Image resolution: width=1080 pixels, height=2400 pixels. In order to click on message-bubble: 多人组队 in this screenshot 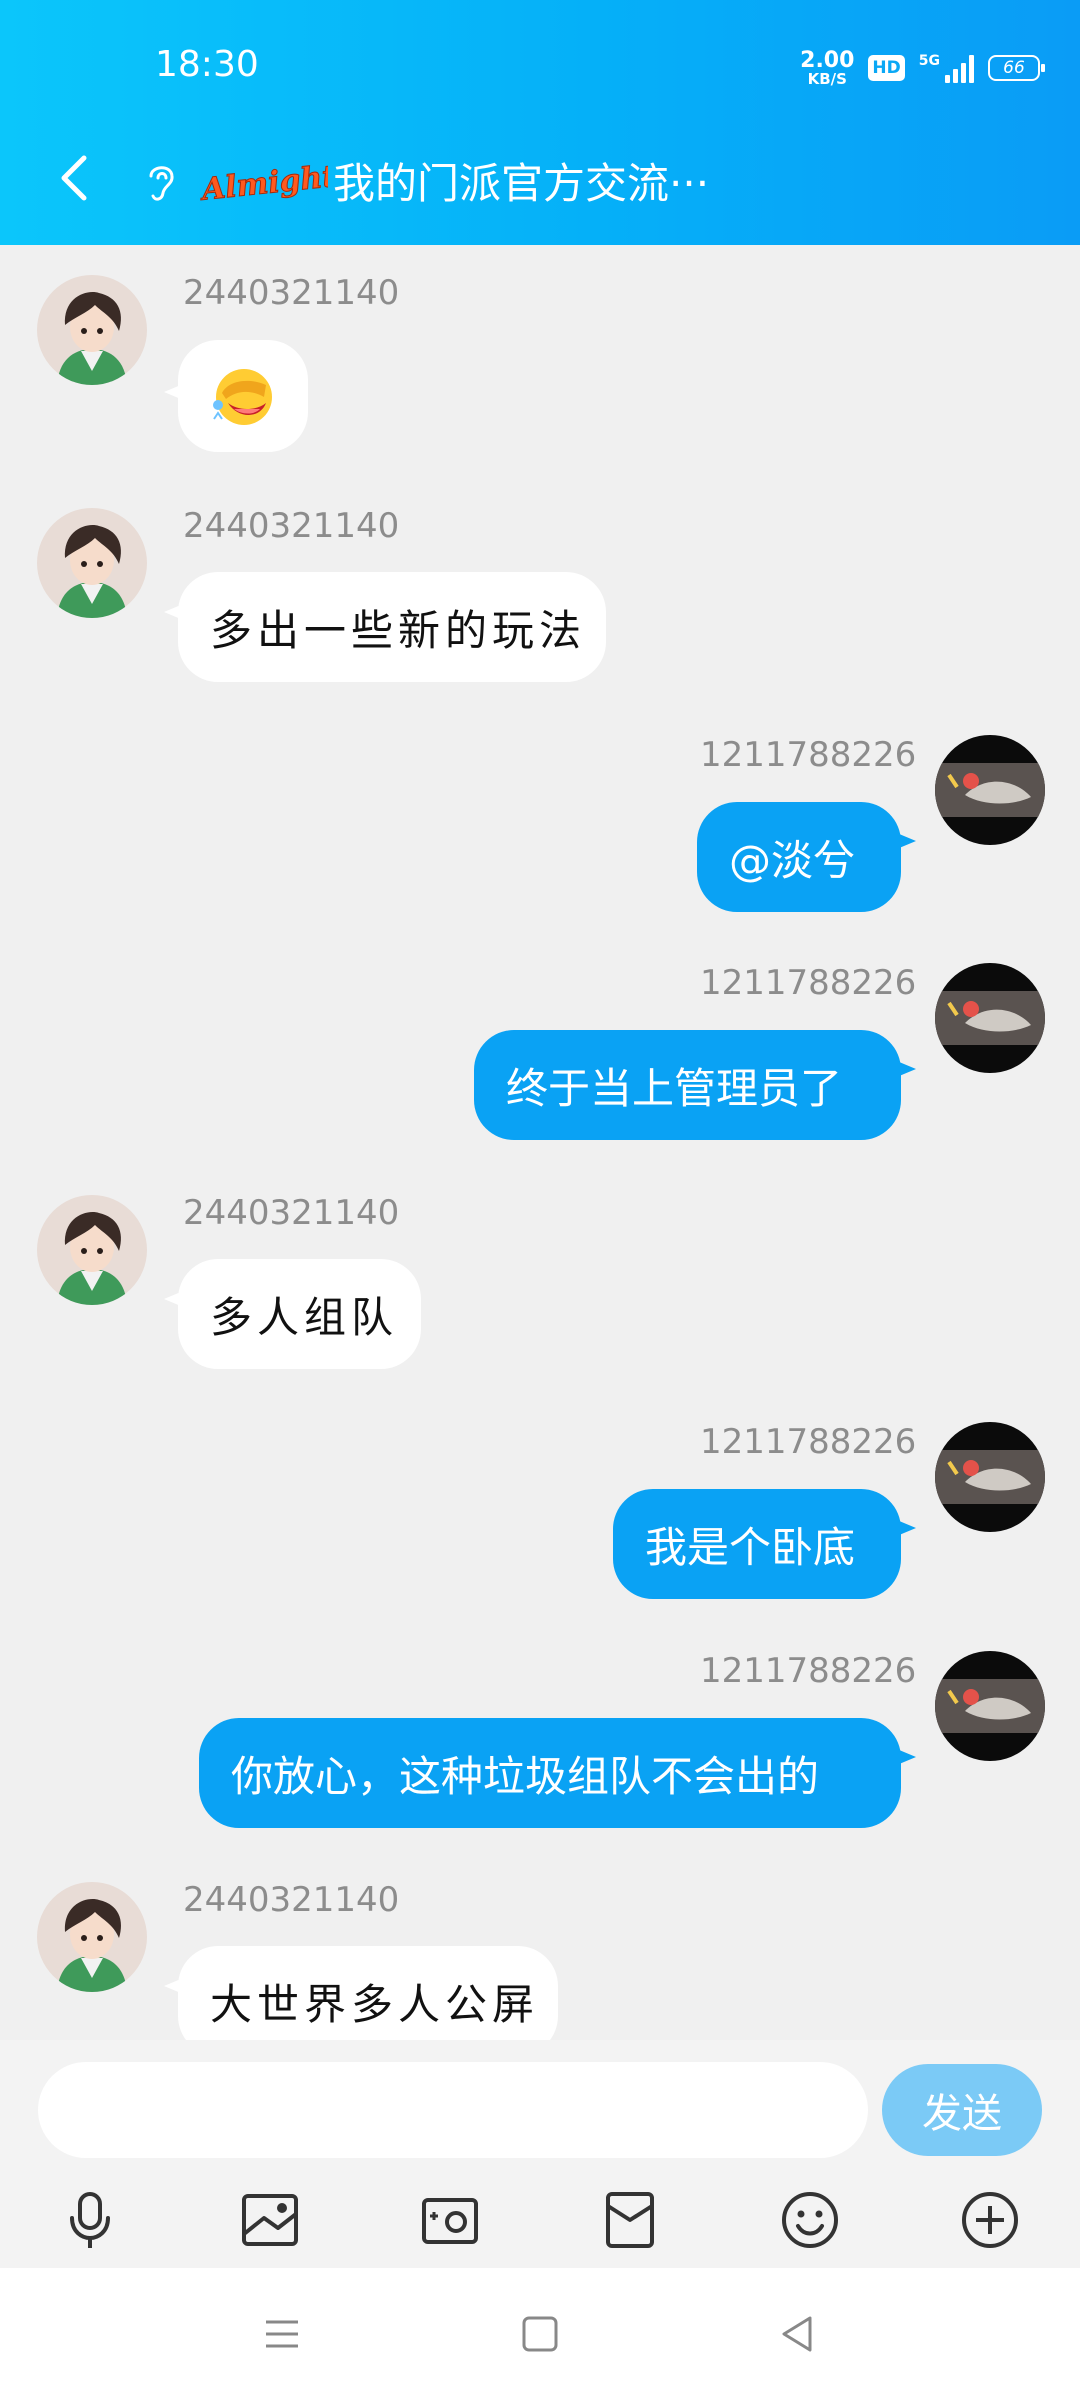, I will do `click(299, 1314)`.